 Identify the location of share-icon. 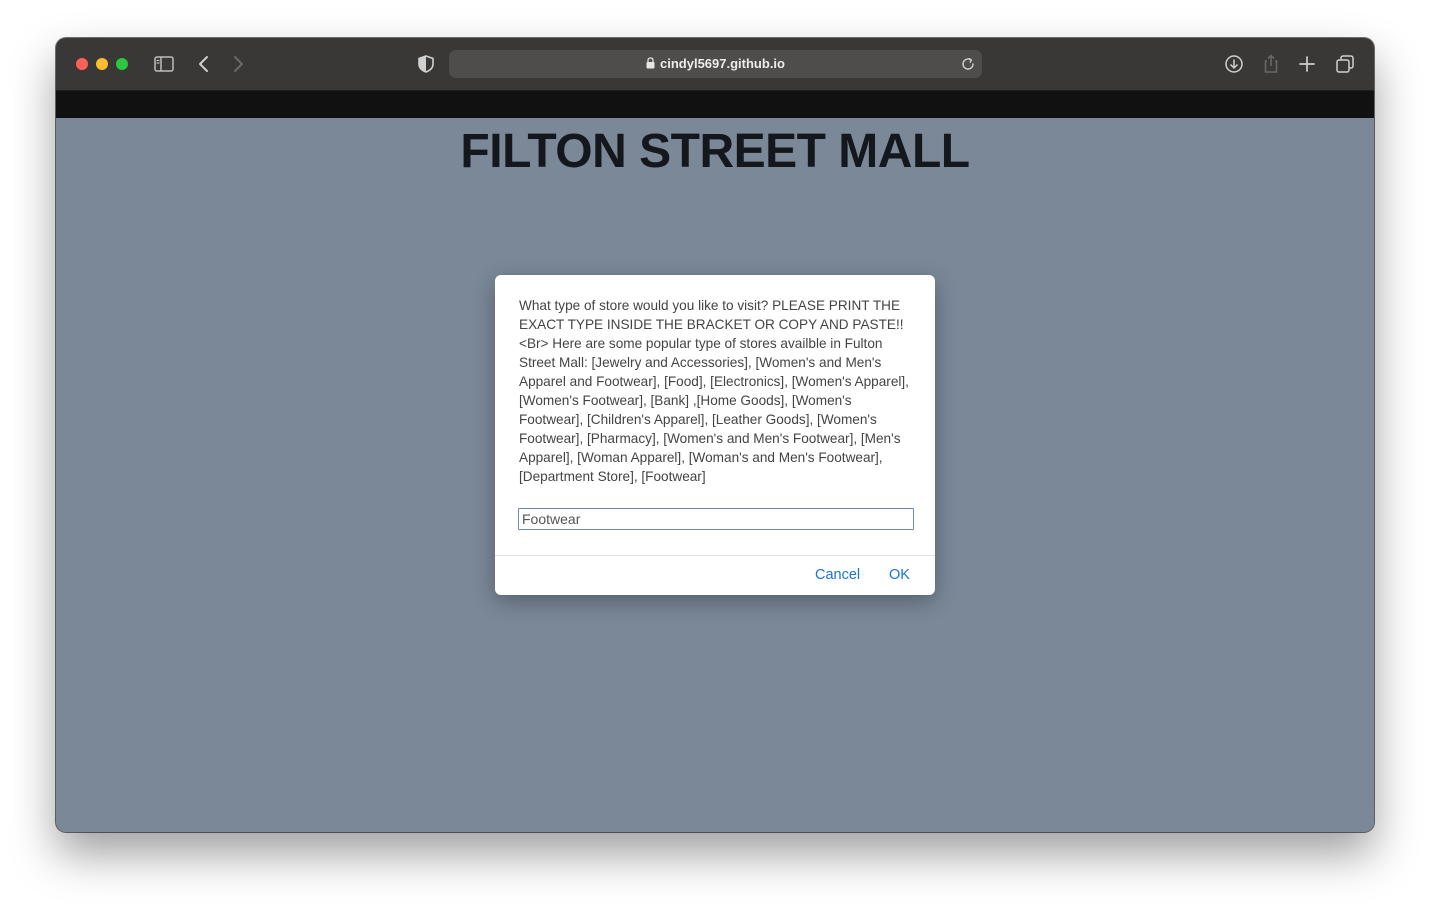
(1271, 64).